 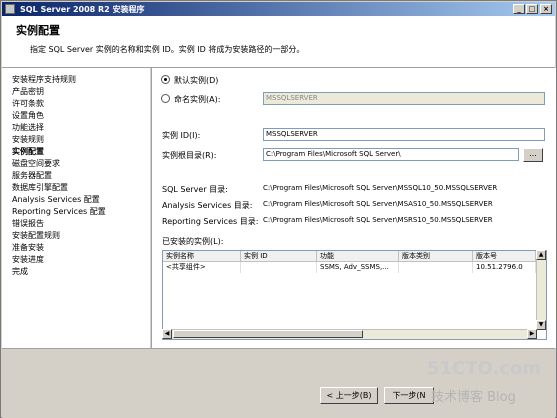 I want to click on scroll-down-icon: ▼, so click(x=541, y=325).